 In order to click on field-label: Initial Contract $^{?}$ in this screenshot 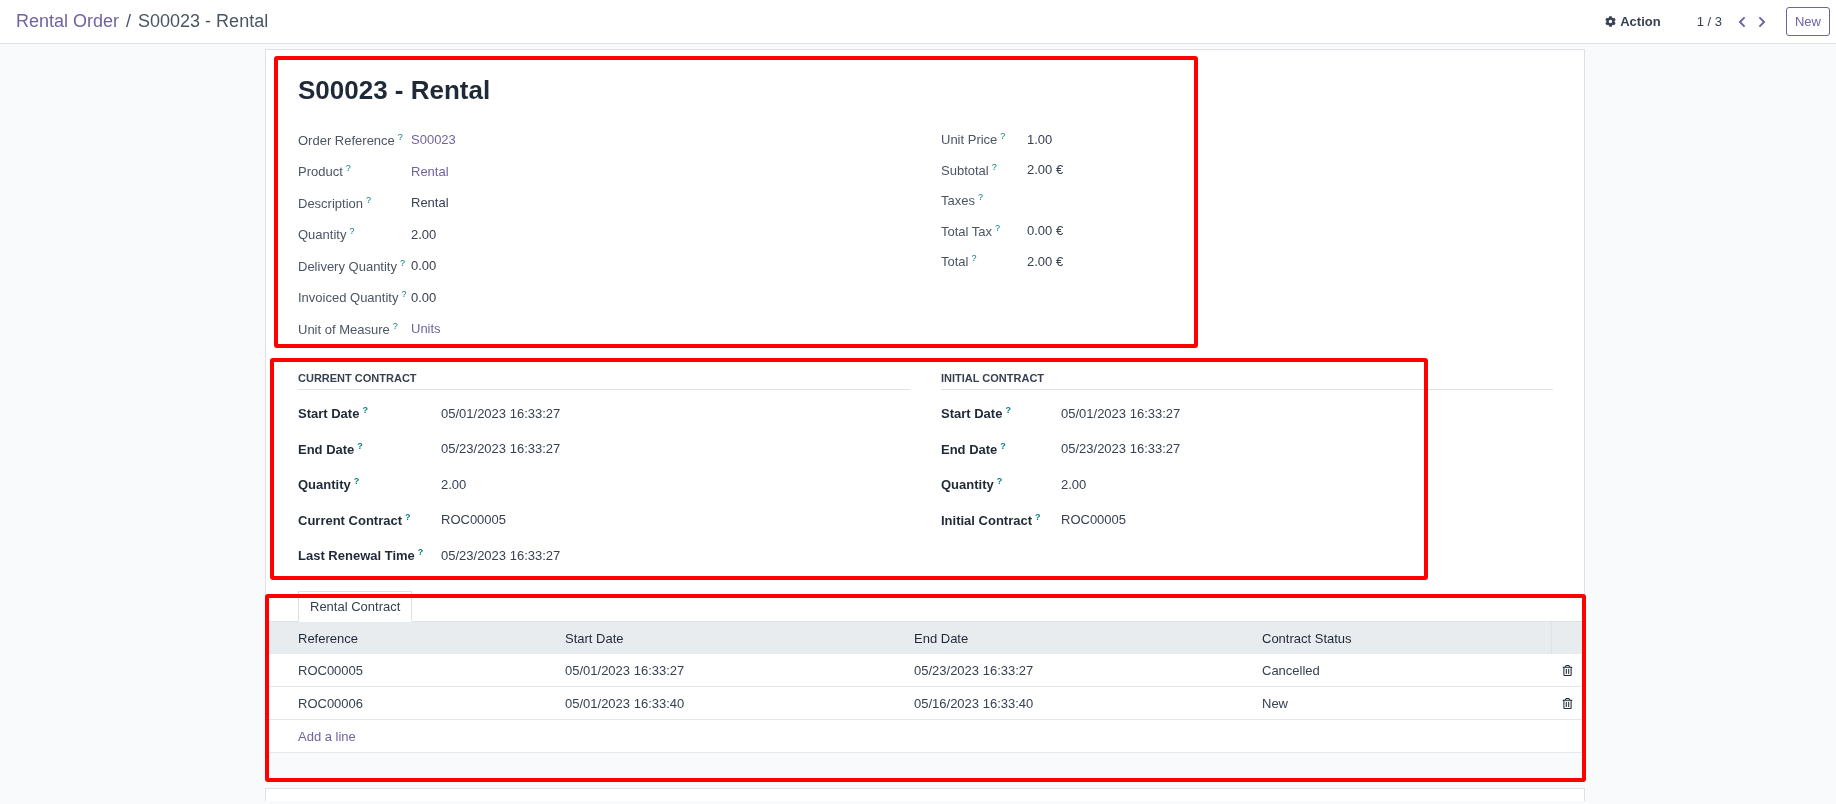, I will do `click(991, 519)`.